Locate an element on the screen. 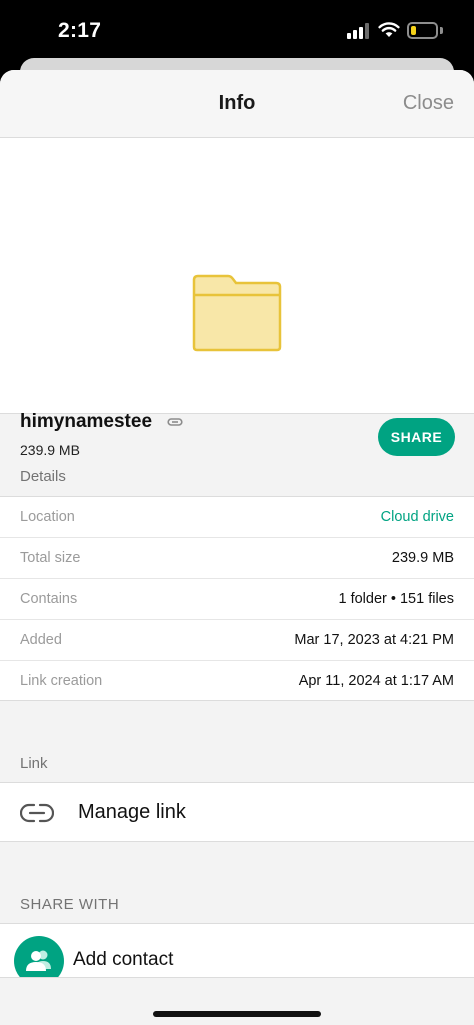  share-button: SHARE is located at coordinates (416, 437).